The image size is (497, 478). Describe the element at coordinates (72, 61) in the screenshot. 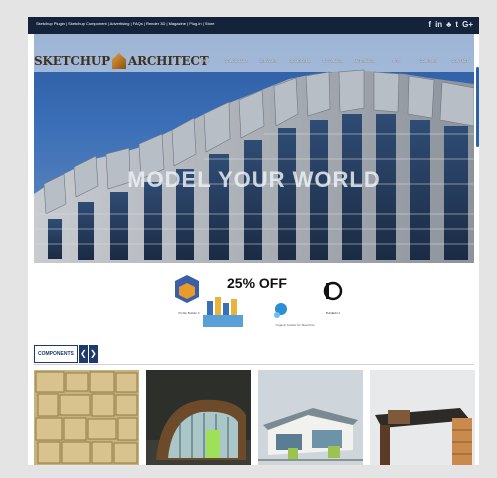

I see `logo-text-left: SKETCHUP` at that location.